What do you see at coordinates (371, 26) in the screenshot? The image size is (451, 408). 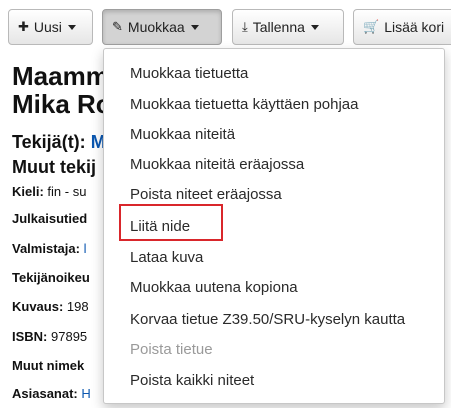 I see `cart-icon: 🛒` at bounding box center [371, 26].